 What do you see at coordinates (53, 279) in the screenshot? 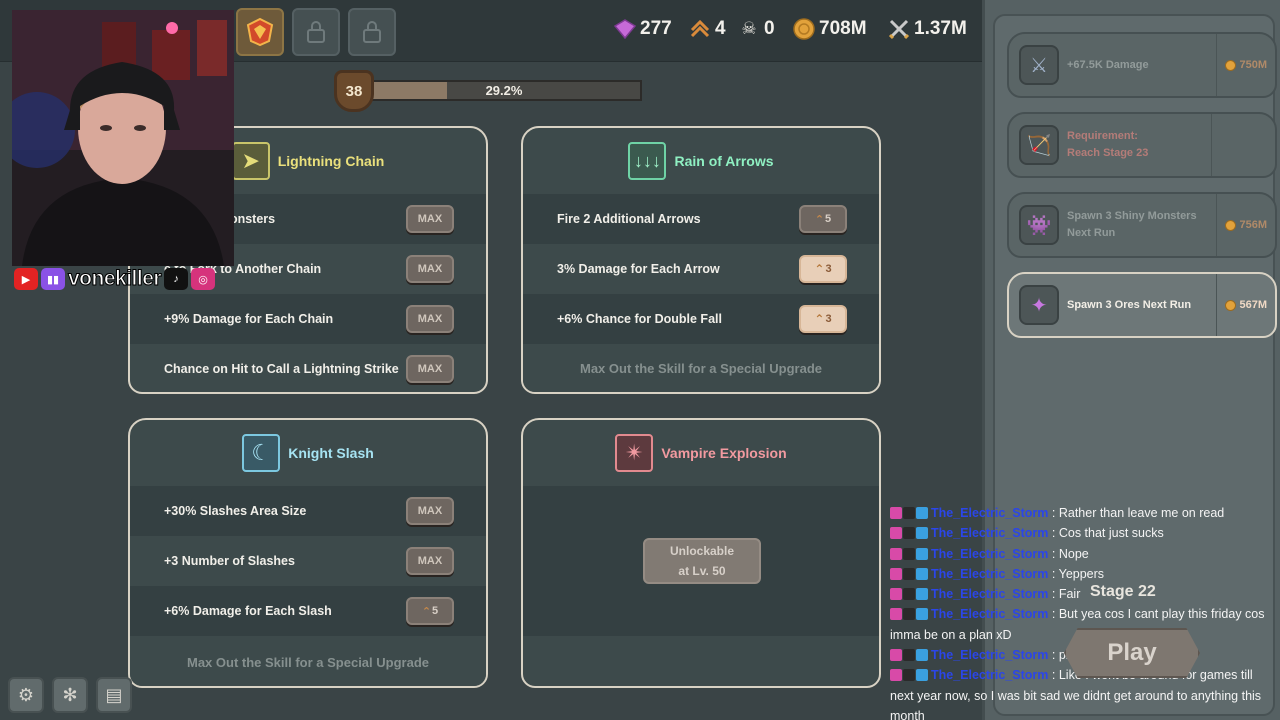
I see `twitch-icon: ▮▮` at bounding box center [53, 279].